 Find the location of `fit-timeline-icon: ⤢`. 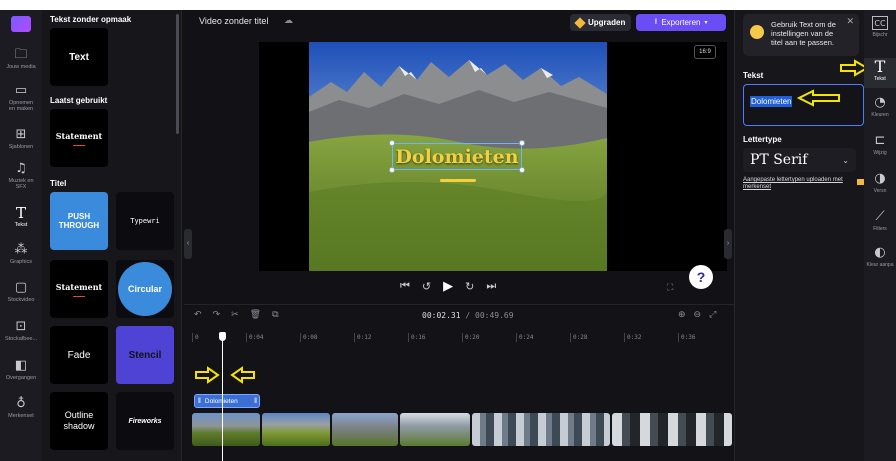

fit-timeline-icon: ⤢ is located at coordinates (712, 315).